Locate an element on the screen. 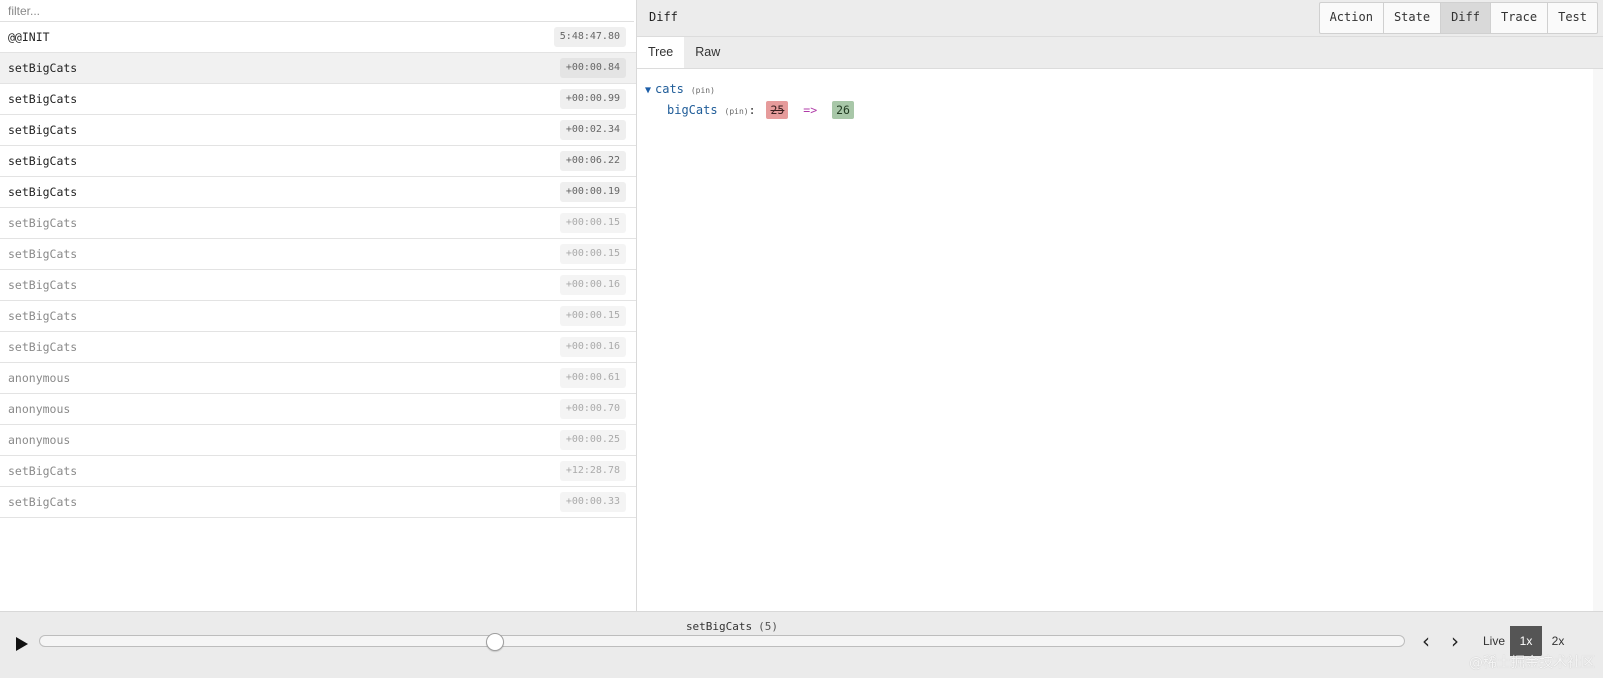  slider-bar: setBigCats (5) ‹ › Live 1x 2x @稀土掘金技术社区 is located at coordinates (801, 644).